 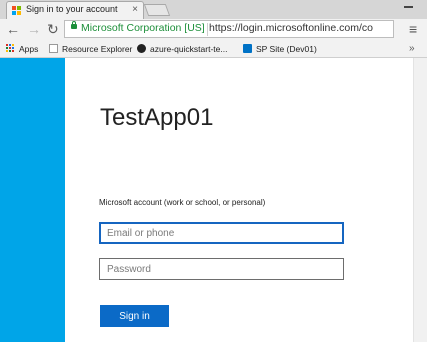 I want to click on forward-arrow-icon: →, so click(x=34, y=29).